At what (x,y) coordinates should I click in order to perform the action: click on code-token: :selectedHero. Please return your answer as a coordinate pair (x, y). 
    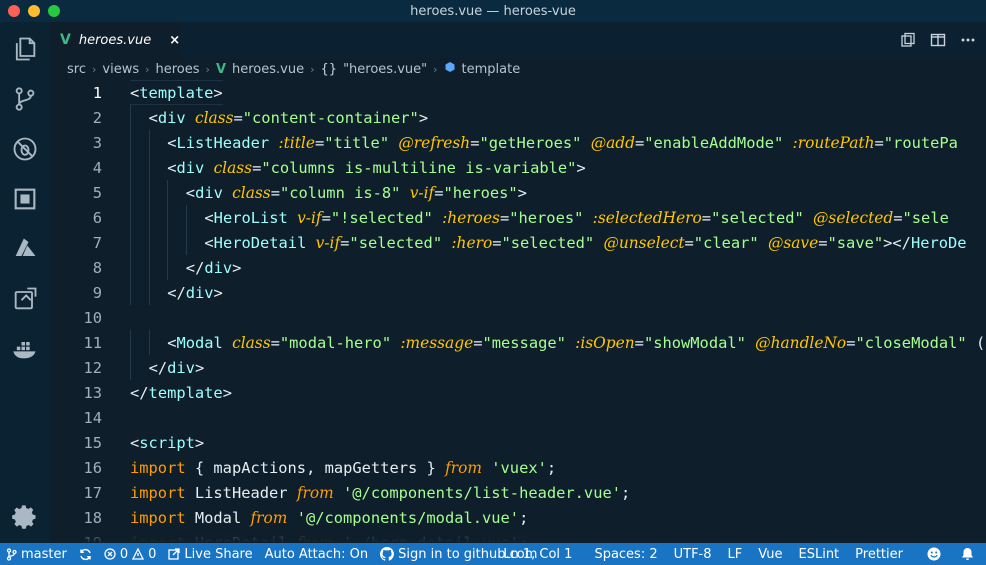
    Looking at the image, I should click on (647, 217).